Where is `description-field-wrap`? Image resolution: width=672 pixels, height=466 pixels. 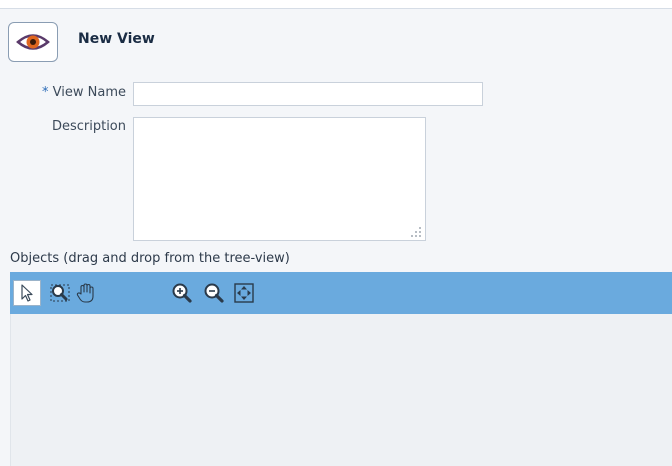 description-field-wrap is located at coordinates (279, 179).